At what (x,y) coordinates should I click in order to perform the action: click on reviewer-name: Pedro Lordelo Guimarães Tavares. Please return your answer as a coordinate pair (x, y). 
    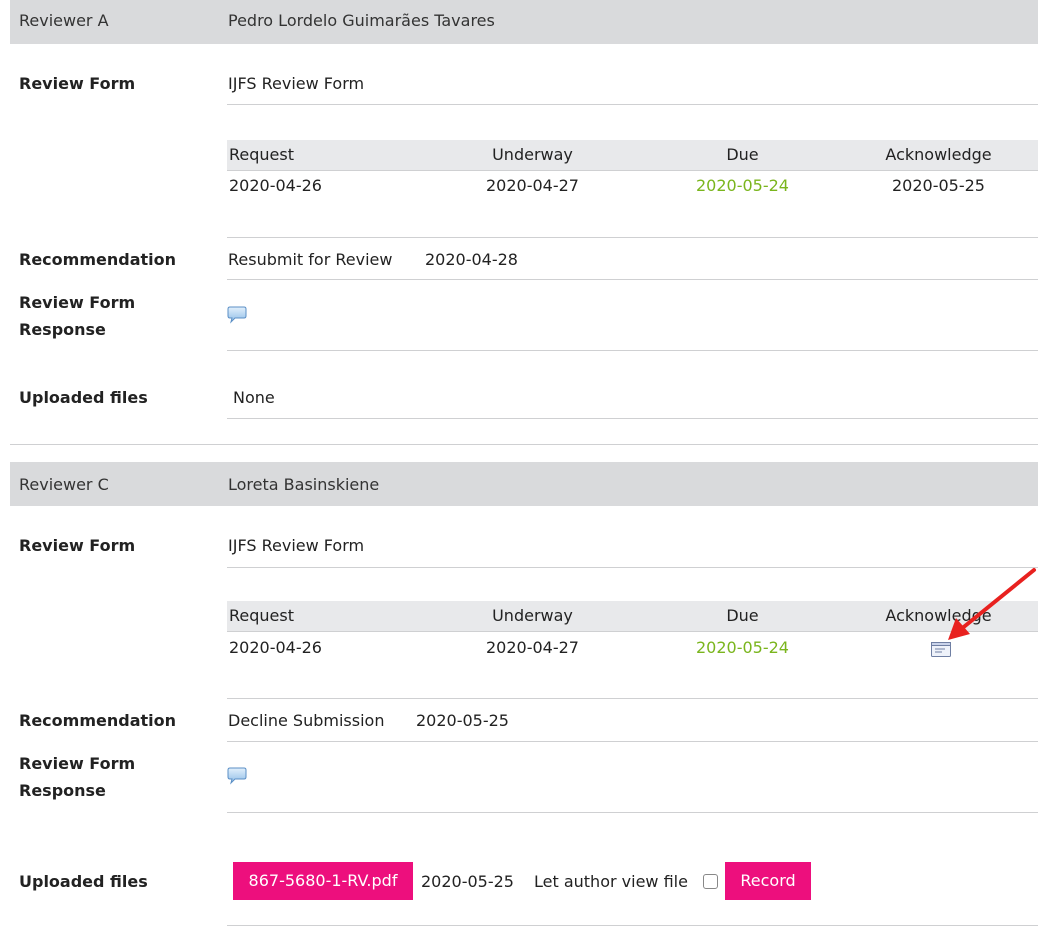
    Looking at the image, I should click on (361, 20).